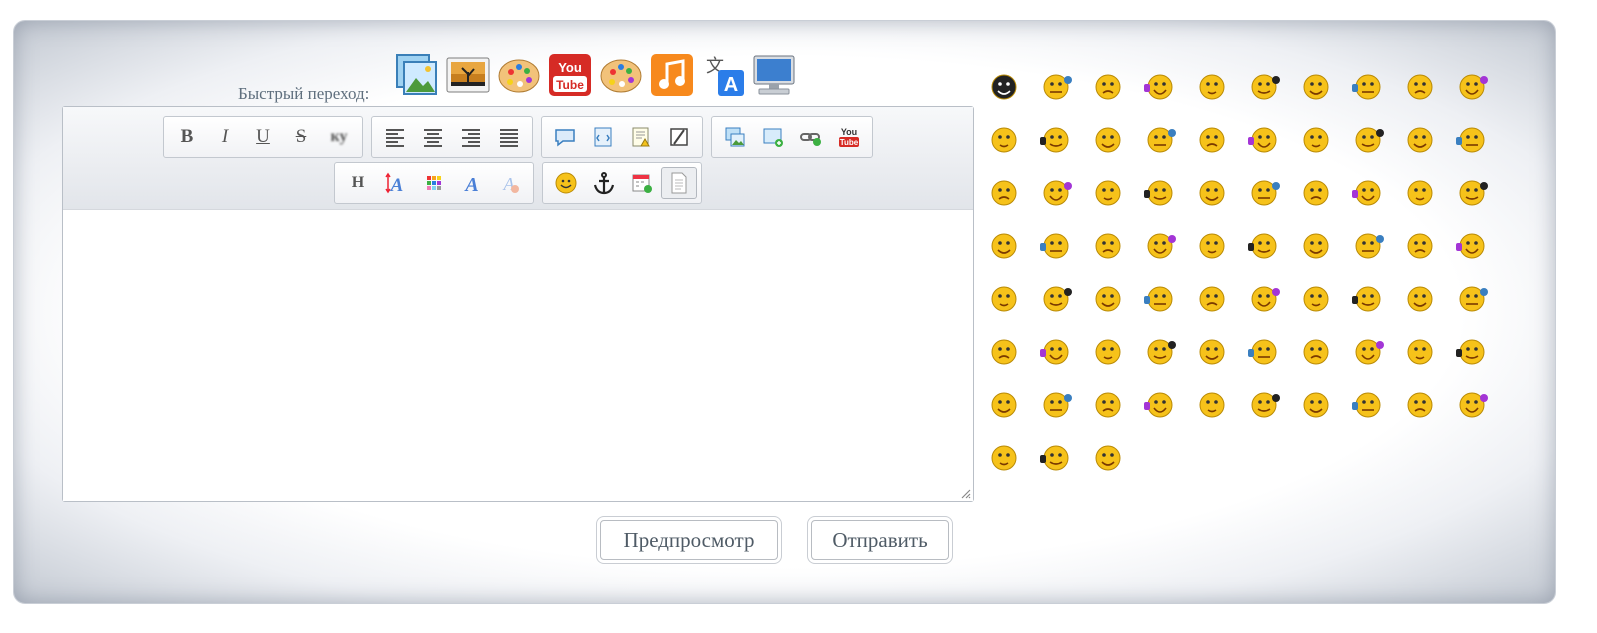  Describe the element at coordinates (187, 137) in the screenshot. I see `bold-button: B` at that location.